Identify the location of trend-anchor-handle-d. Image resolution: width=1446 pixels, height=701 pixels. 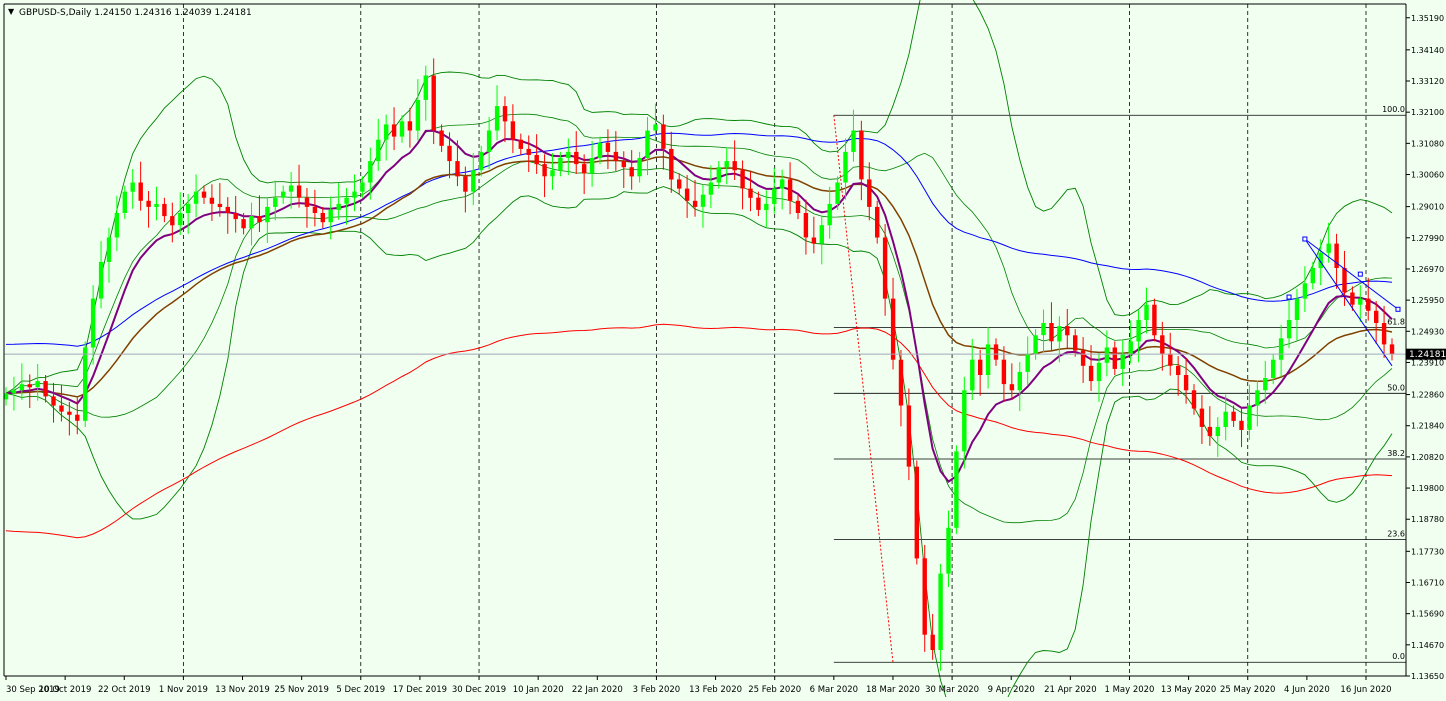
(1360, 274).